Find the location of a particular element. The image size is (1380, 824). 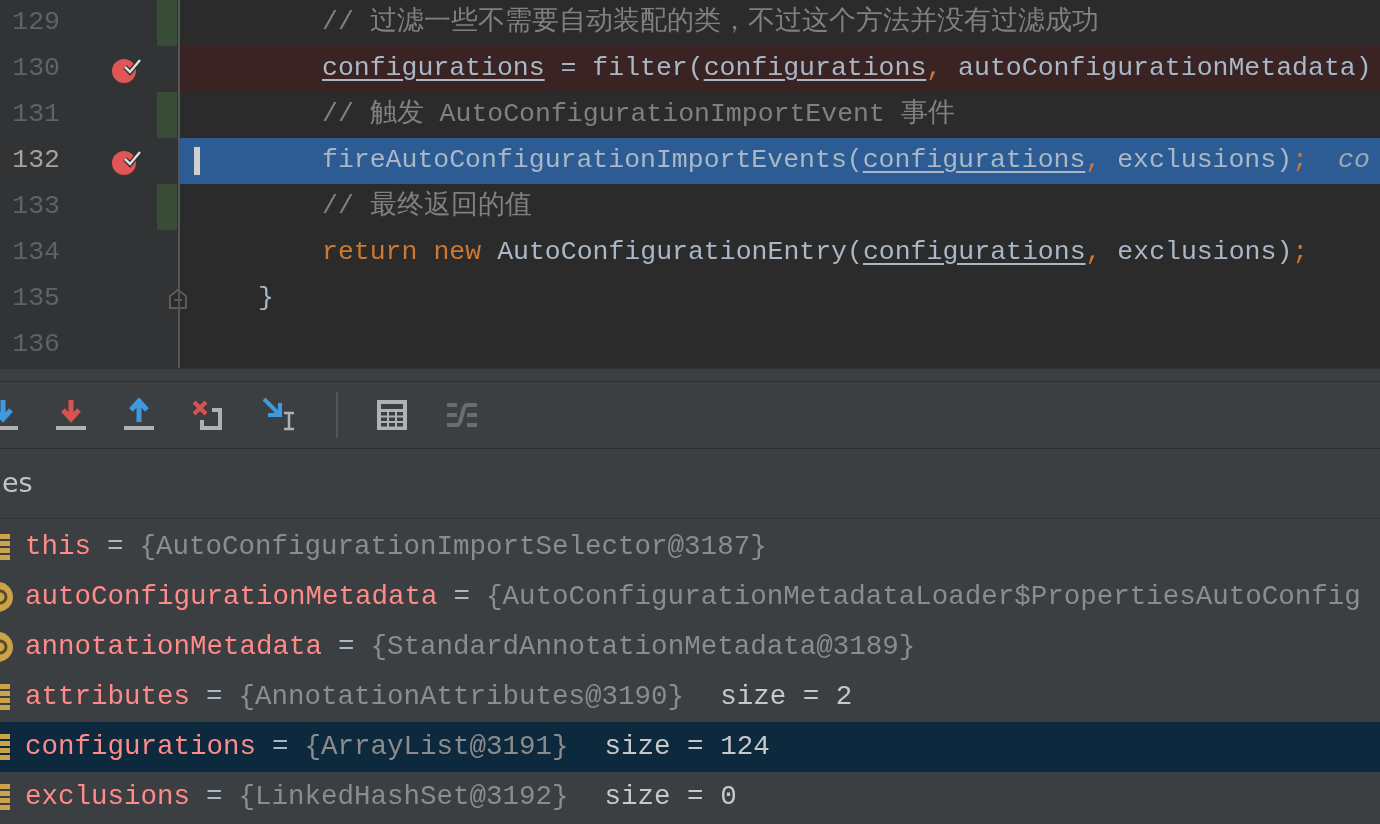

variable-row: this = {AutoConfigurationImportSelector@3187} is located at coordinates (690, 547).